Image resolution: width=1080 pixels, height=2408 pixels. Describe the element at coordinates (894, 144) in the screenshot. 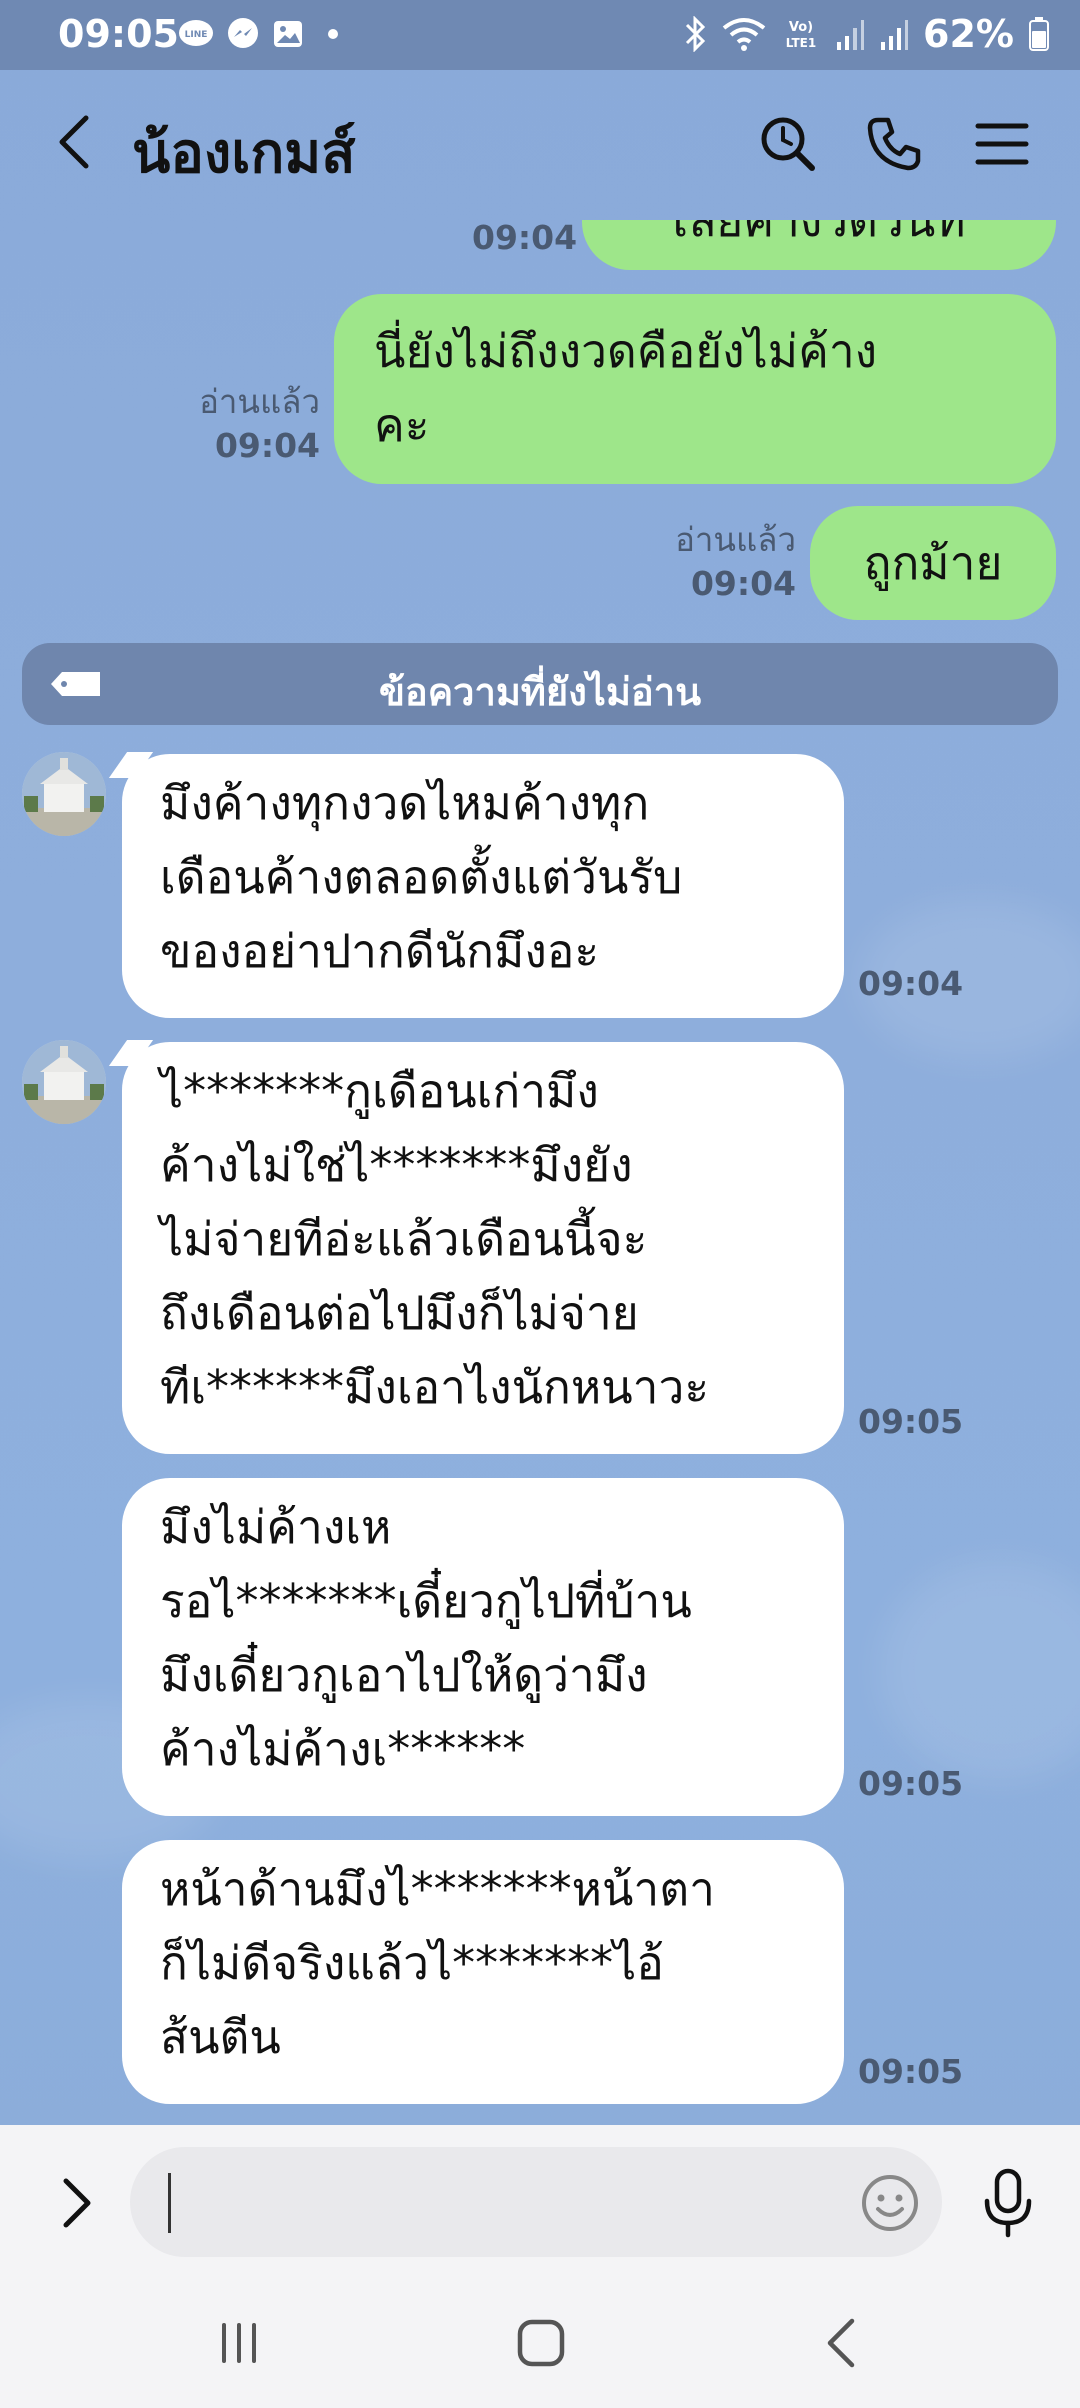

I see `phone-icon` at that location.